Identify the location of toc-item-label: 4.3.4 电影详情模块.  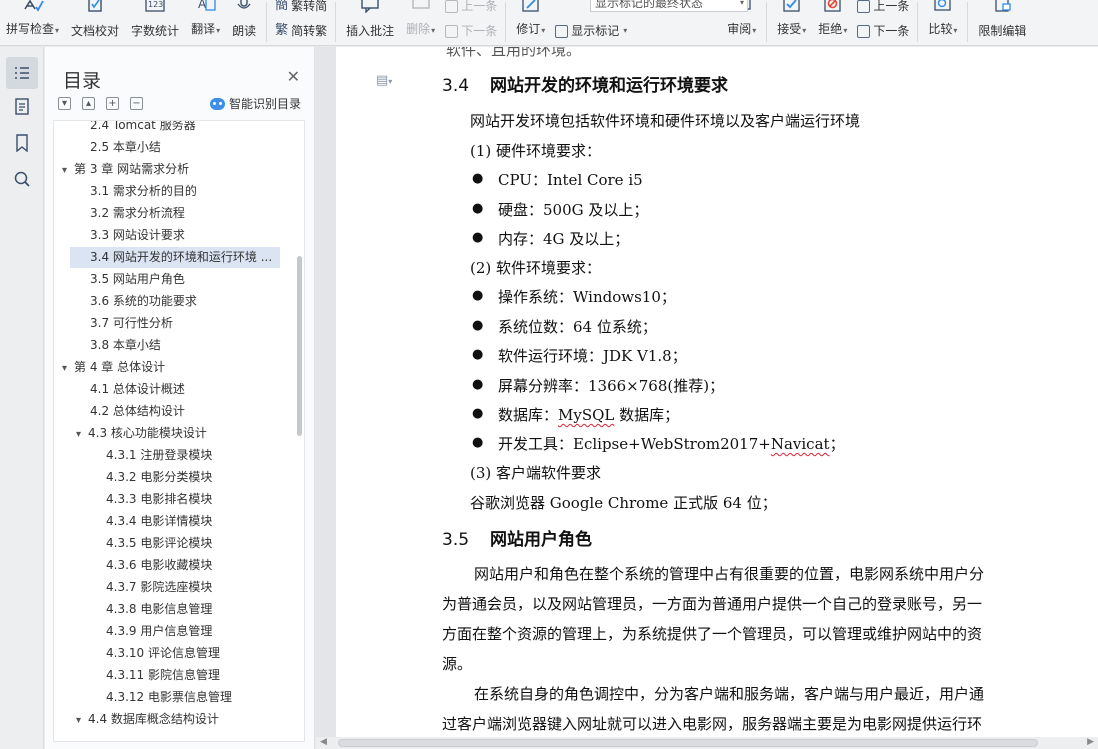
(159, 521).